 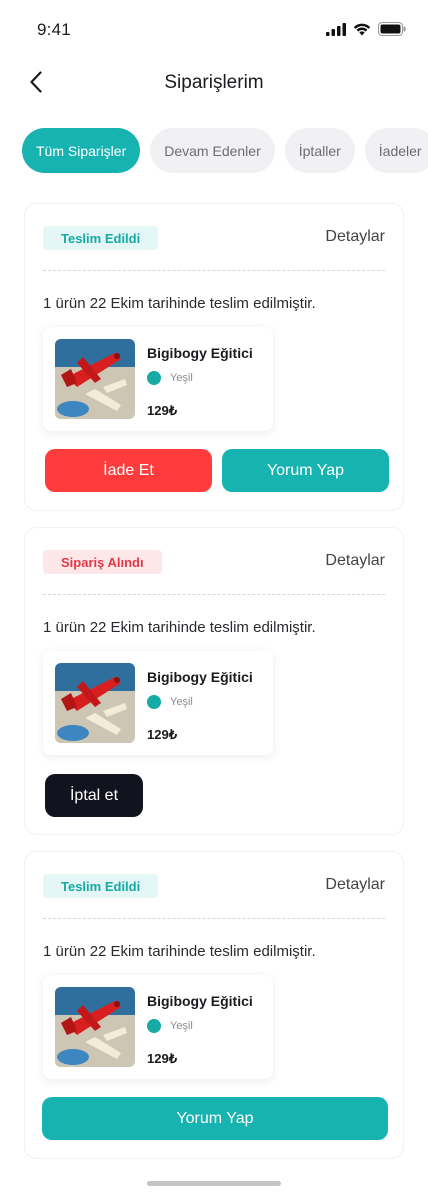 I want to click on status-bar: 9:41, so click(x=214, y=30).